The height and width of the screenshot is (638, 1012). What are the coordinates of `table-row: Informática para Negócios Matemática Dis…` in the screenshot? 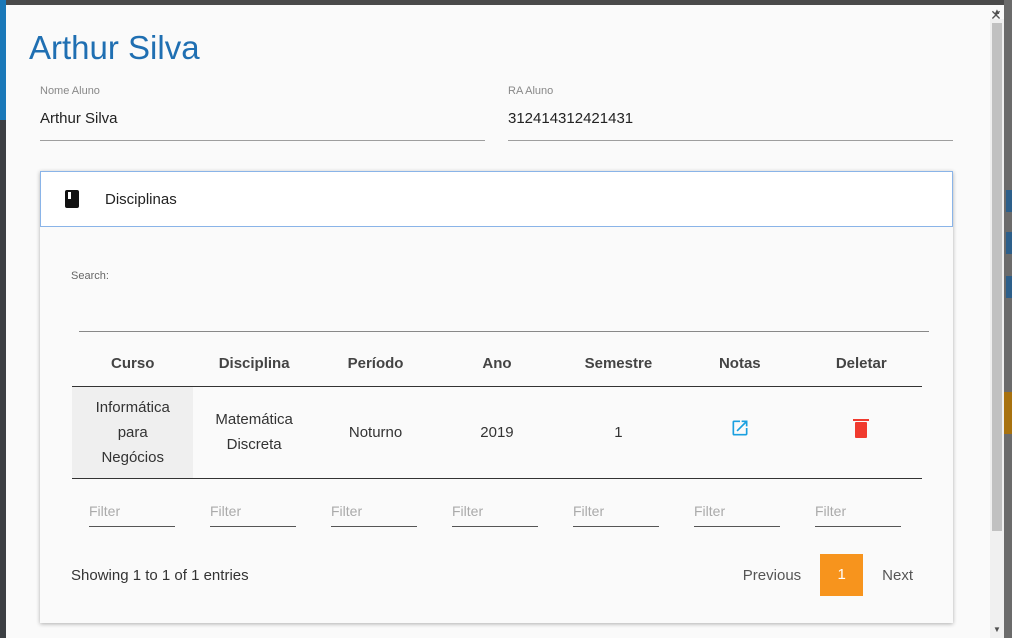 It's located at (497, 432).